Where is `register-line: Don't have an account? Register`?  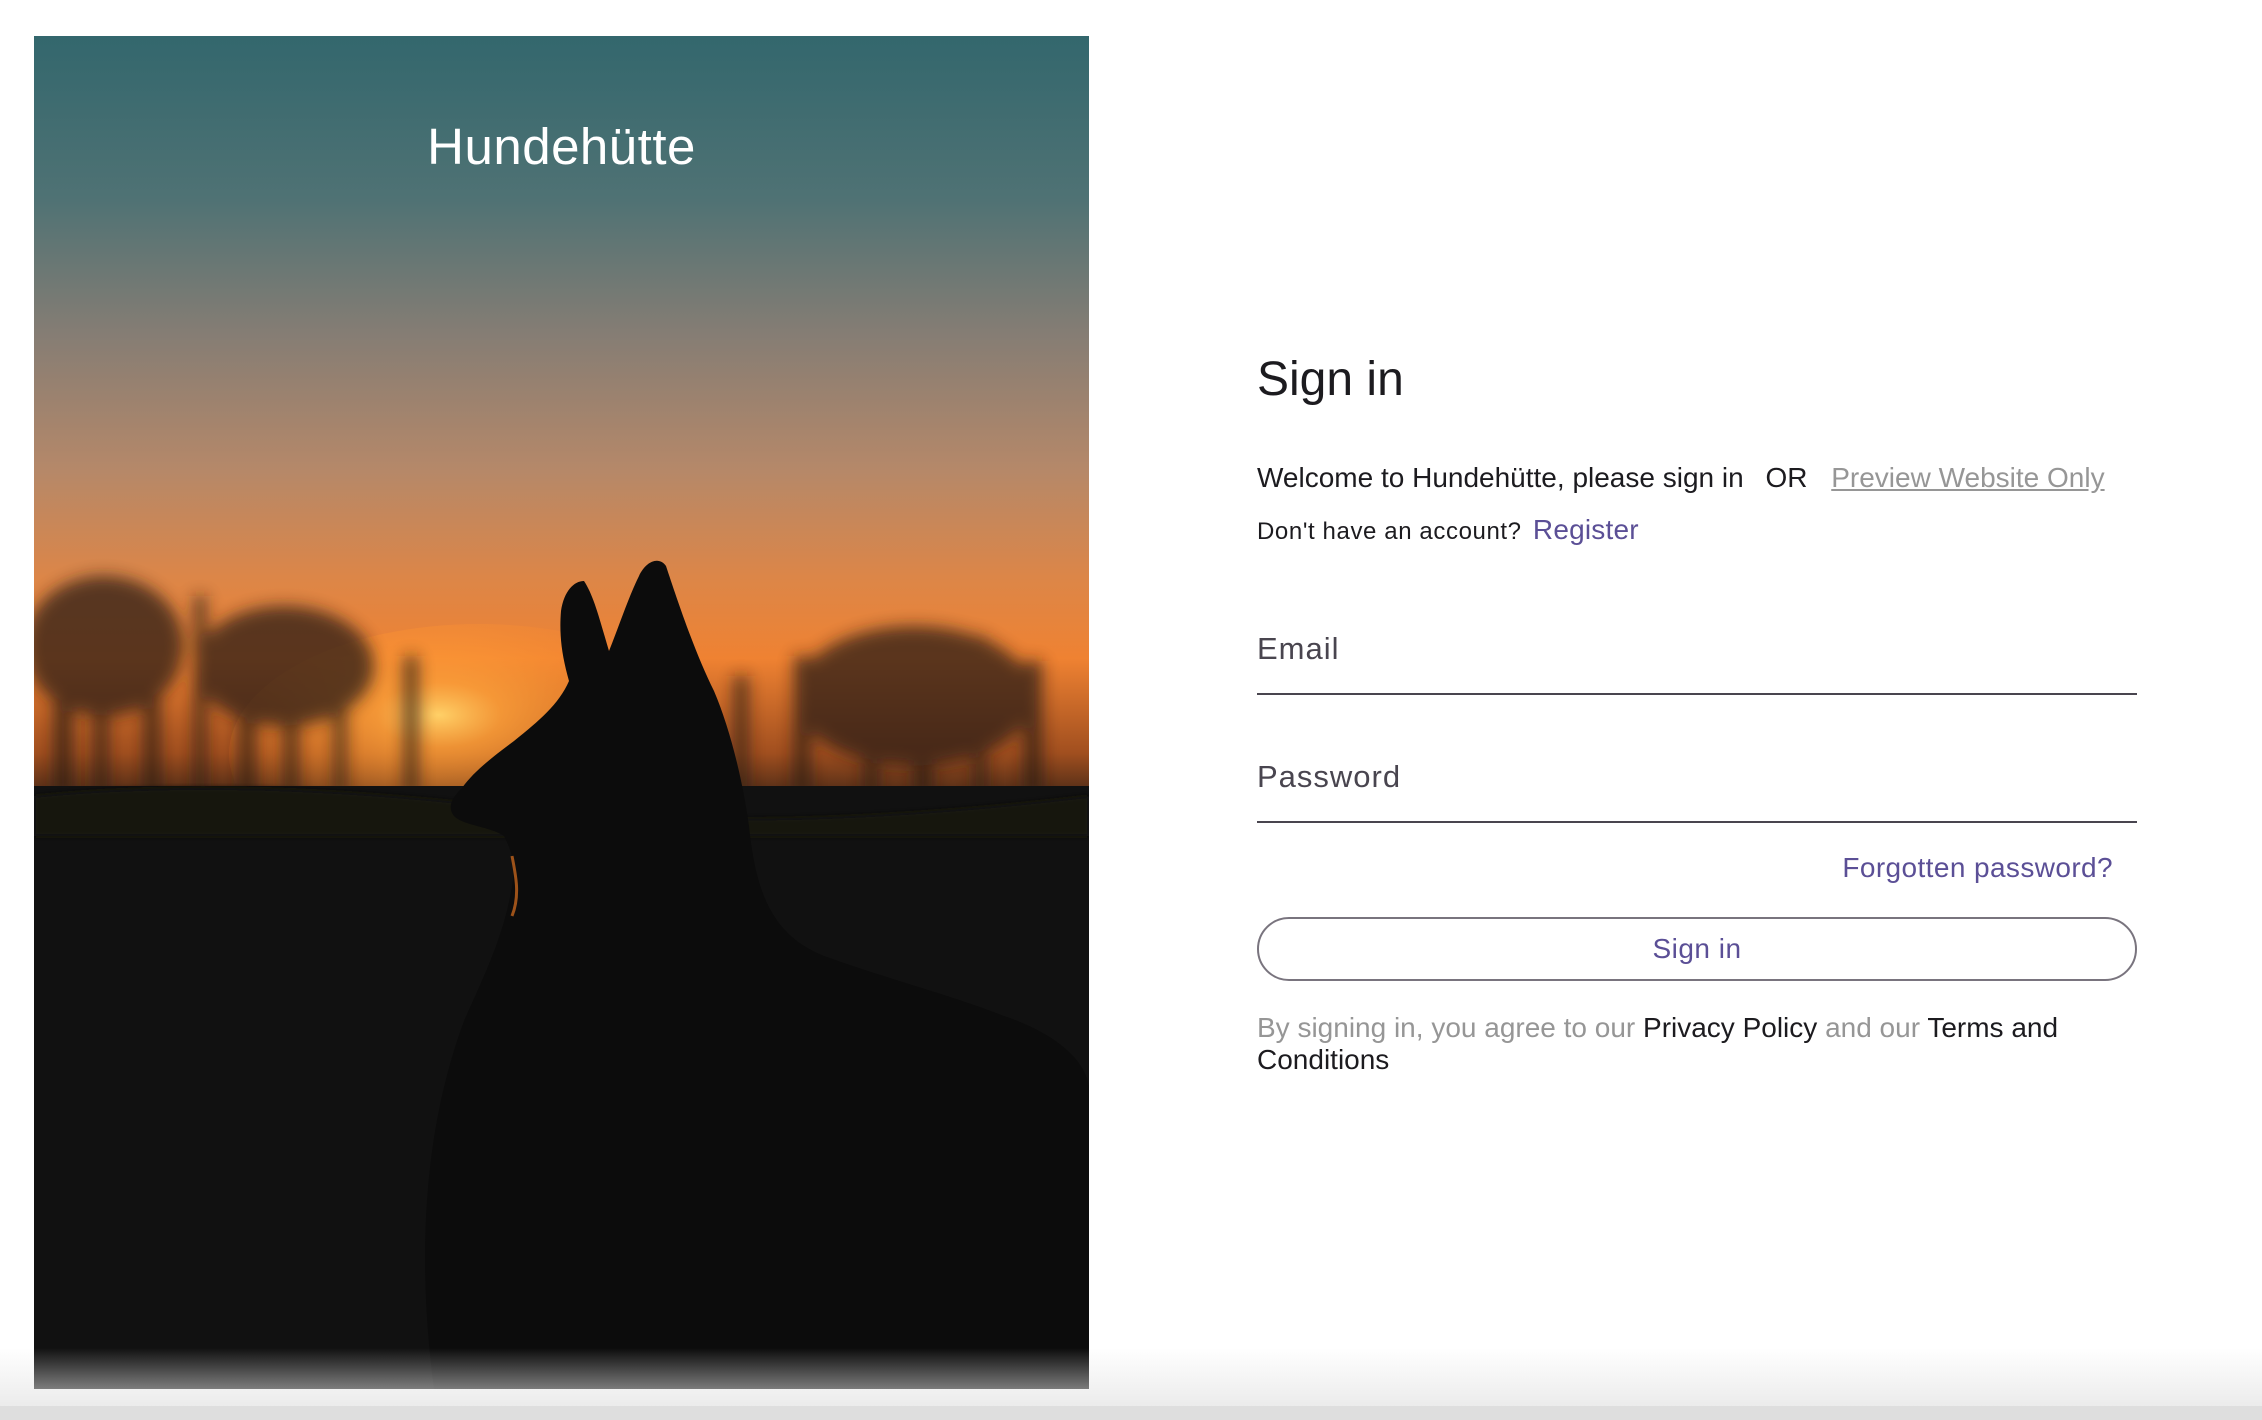
register-line: Don't have an account? Register is located at coordinates (1448, 531).